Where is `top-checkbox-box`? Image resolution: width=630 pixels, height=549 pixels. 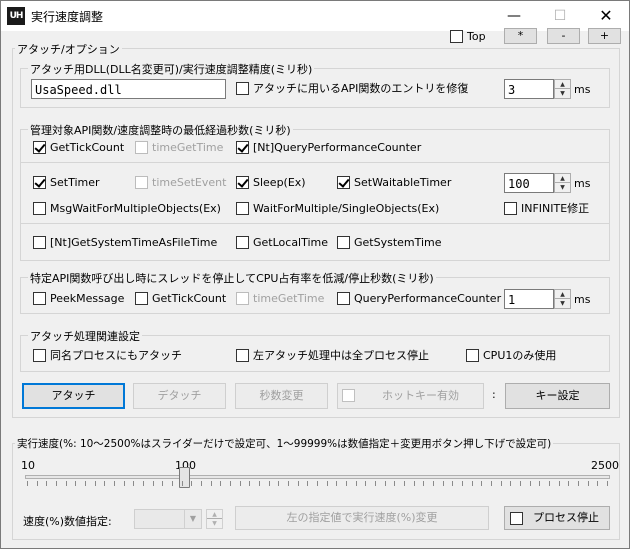 top-checkbox-box is located at coordinates (456, 36).